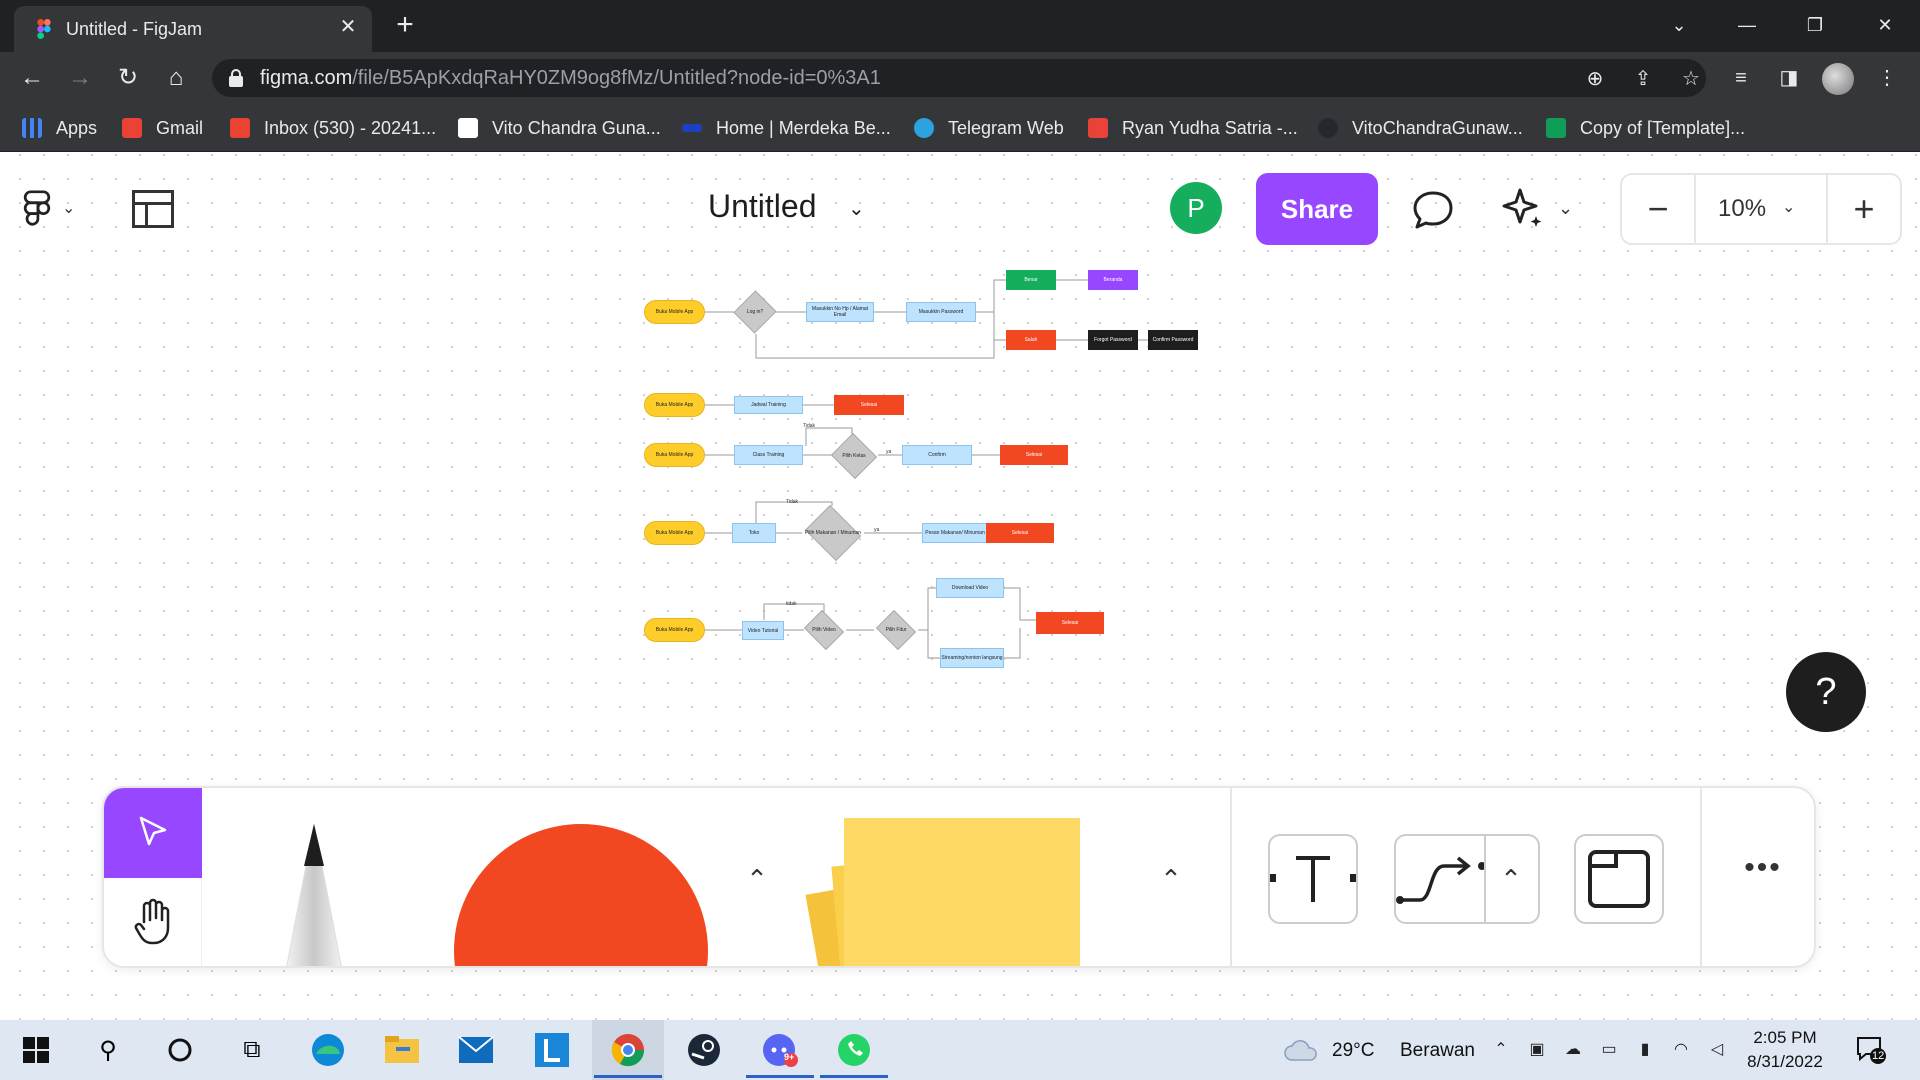  Describe the element at coordinates (1113, 280) in the screenshot. I see `flow-process-node: Beranda` at that location.